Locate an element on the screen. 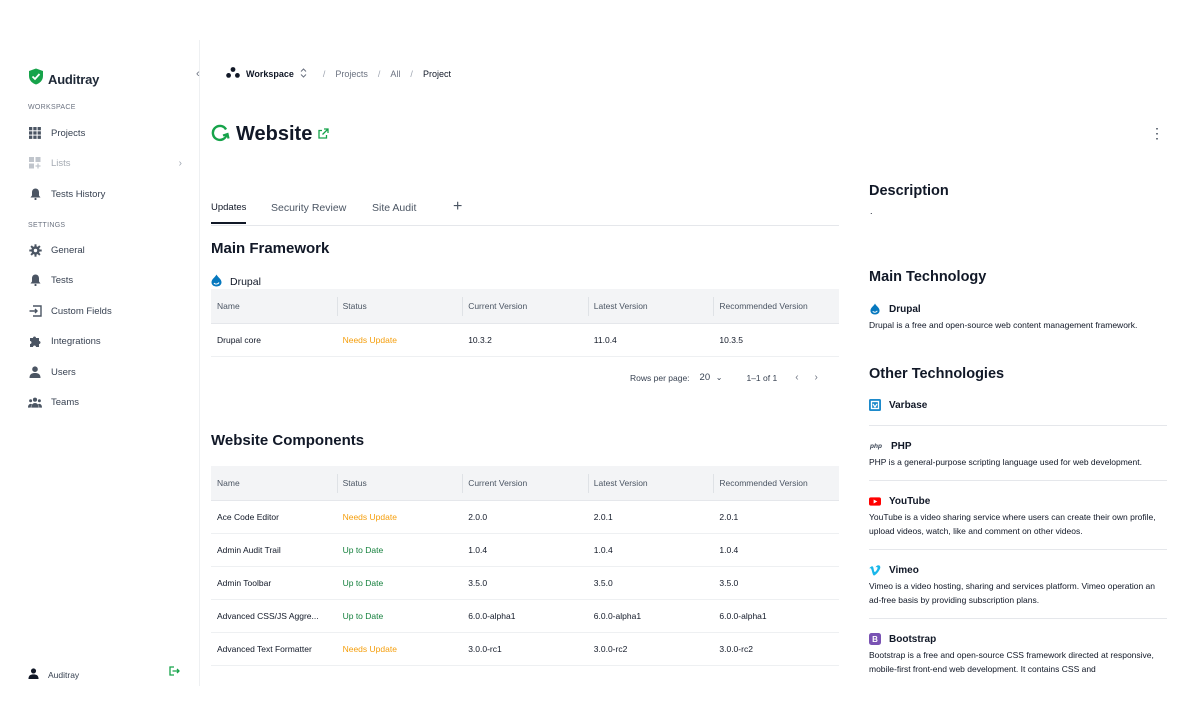 The width and height of the screenshot is (1190, 725). tab-updates: Updates is located at coordinates (229, 213).